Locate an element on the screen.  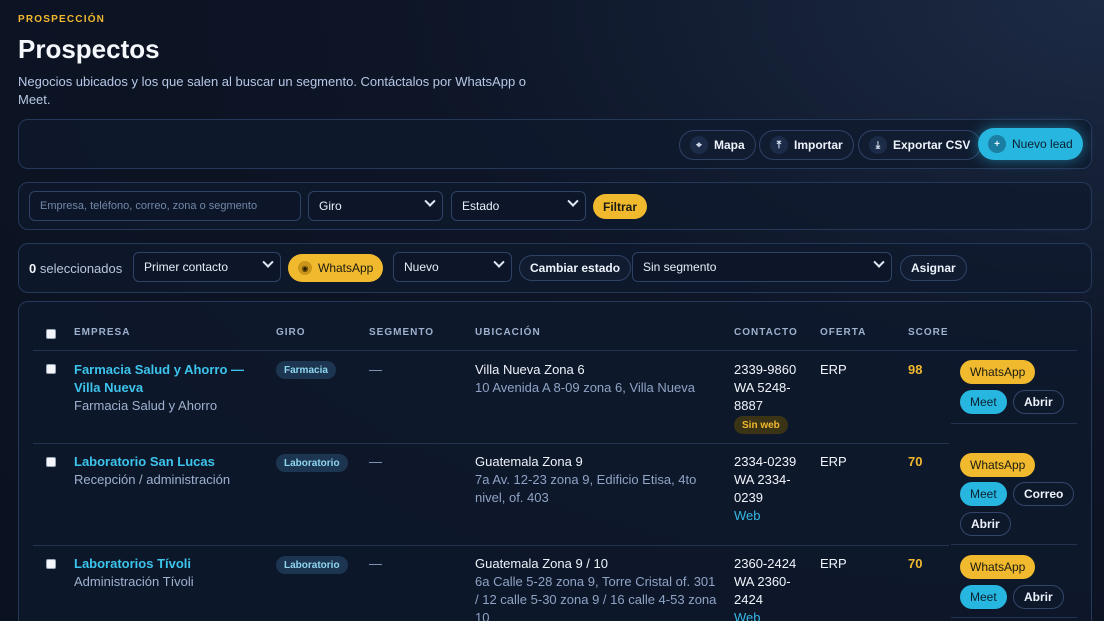
selected-count: 0 seleccionados is located at coordinates (75, 268).